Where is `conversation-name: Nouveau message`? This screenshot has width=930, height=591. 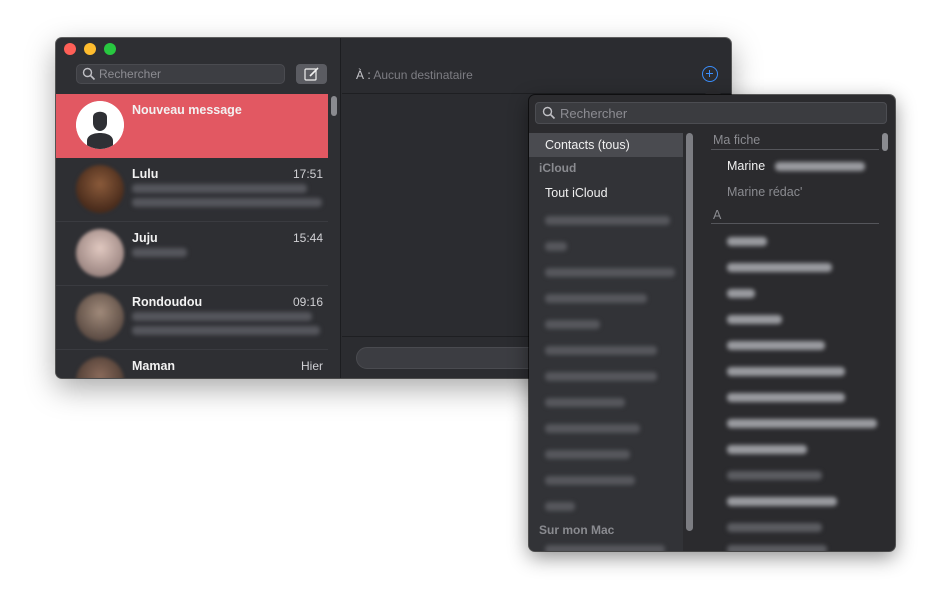
conversation-name: Nouveau message is located at coordinates (187, 110).